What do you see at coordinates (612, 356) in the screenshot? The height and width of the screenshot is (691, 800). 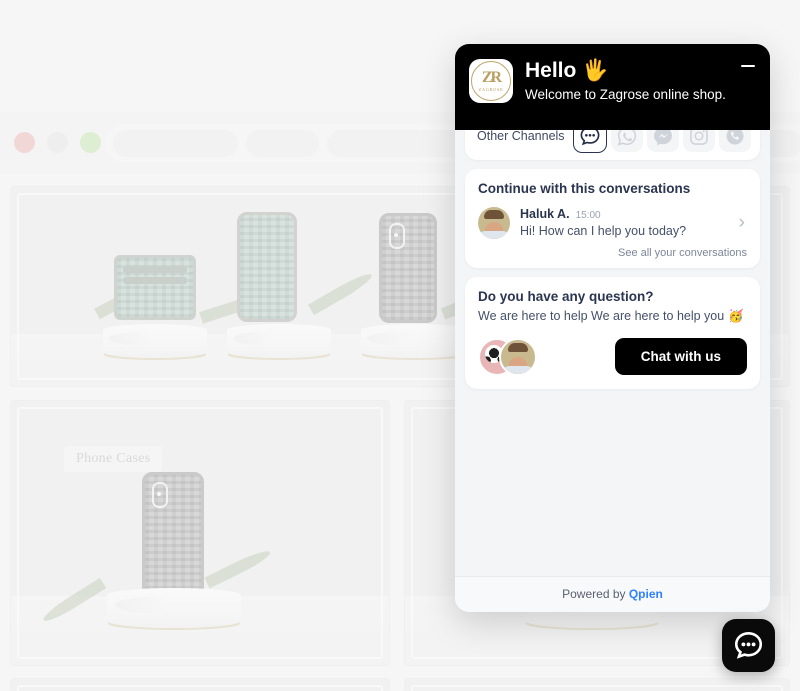 I see `question-card-footer: Chat with us` at bounding box center [612, 356].